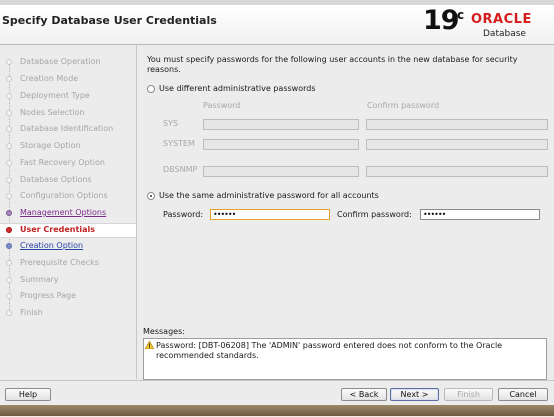  What do you see at coordinates (164, 69) in the screenshot?
I see `intro-text-line2: reasons.` at bounding box center [164, 69].